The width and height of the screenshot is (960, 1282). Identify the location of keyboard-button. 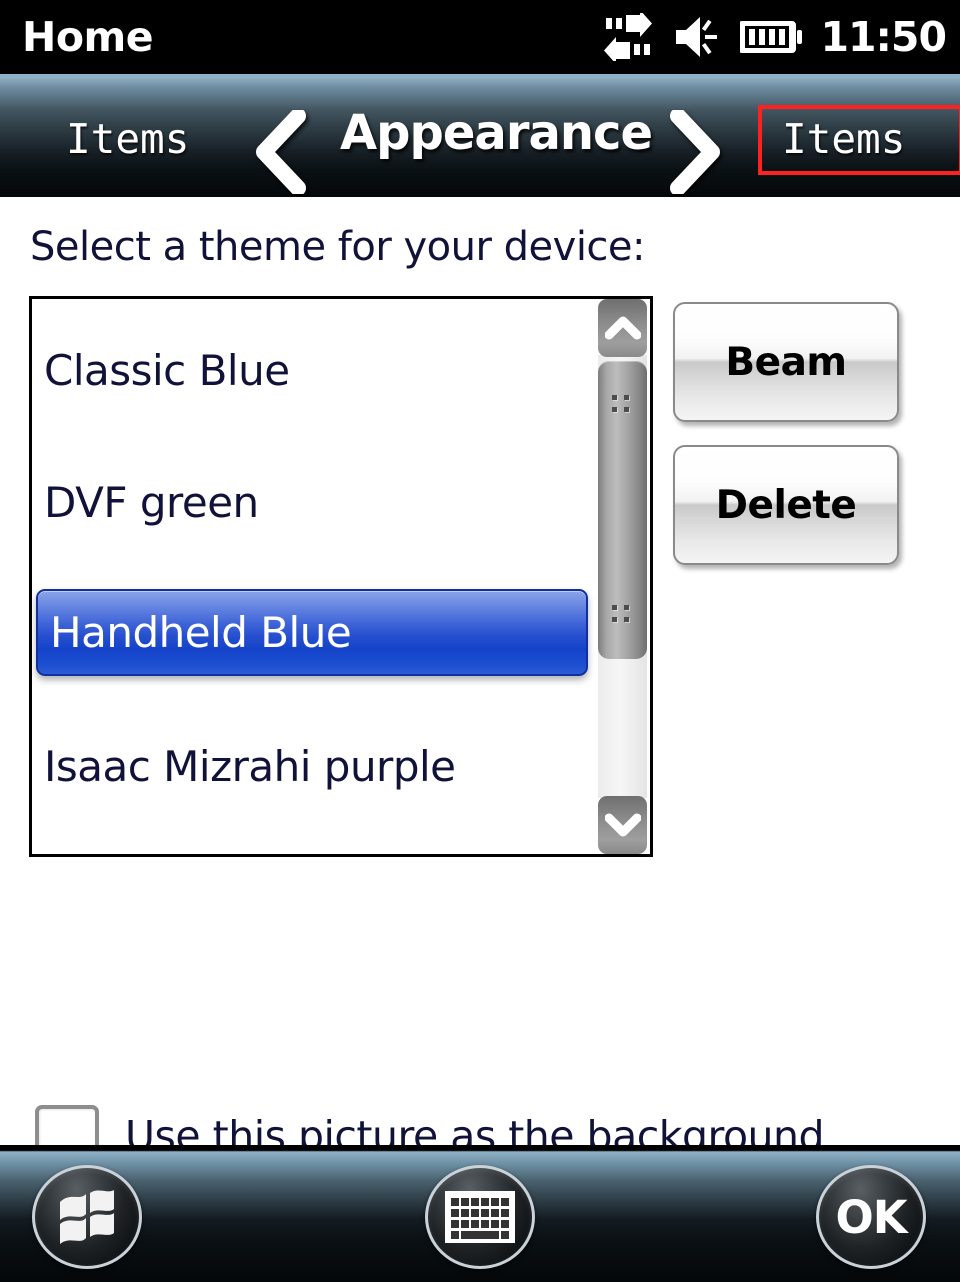
(480, 1217).